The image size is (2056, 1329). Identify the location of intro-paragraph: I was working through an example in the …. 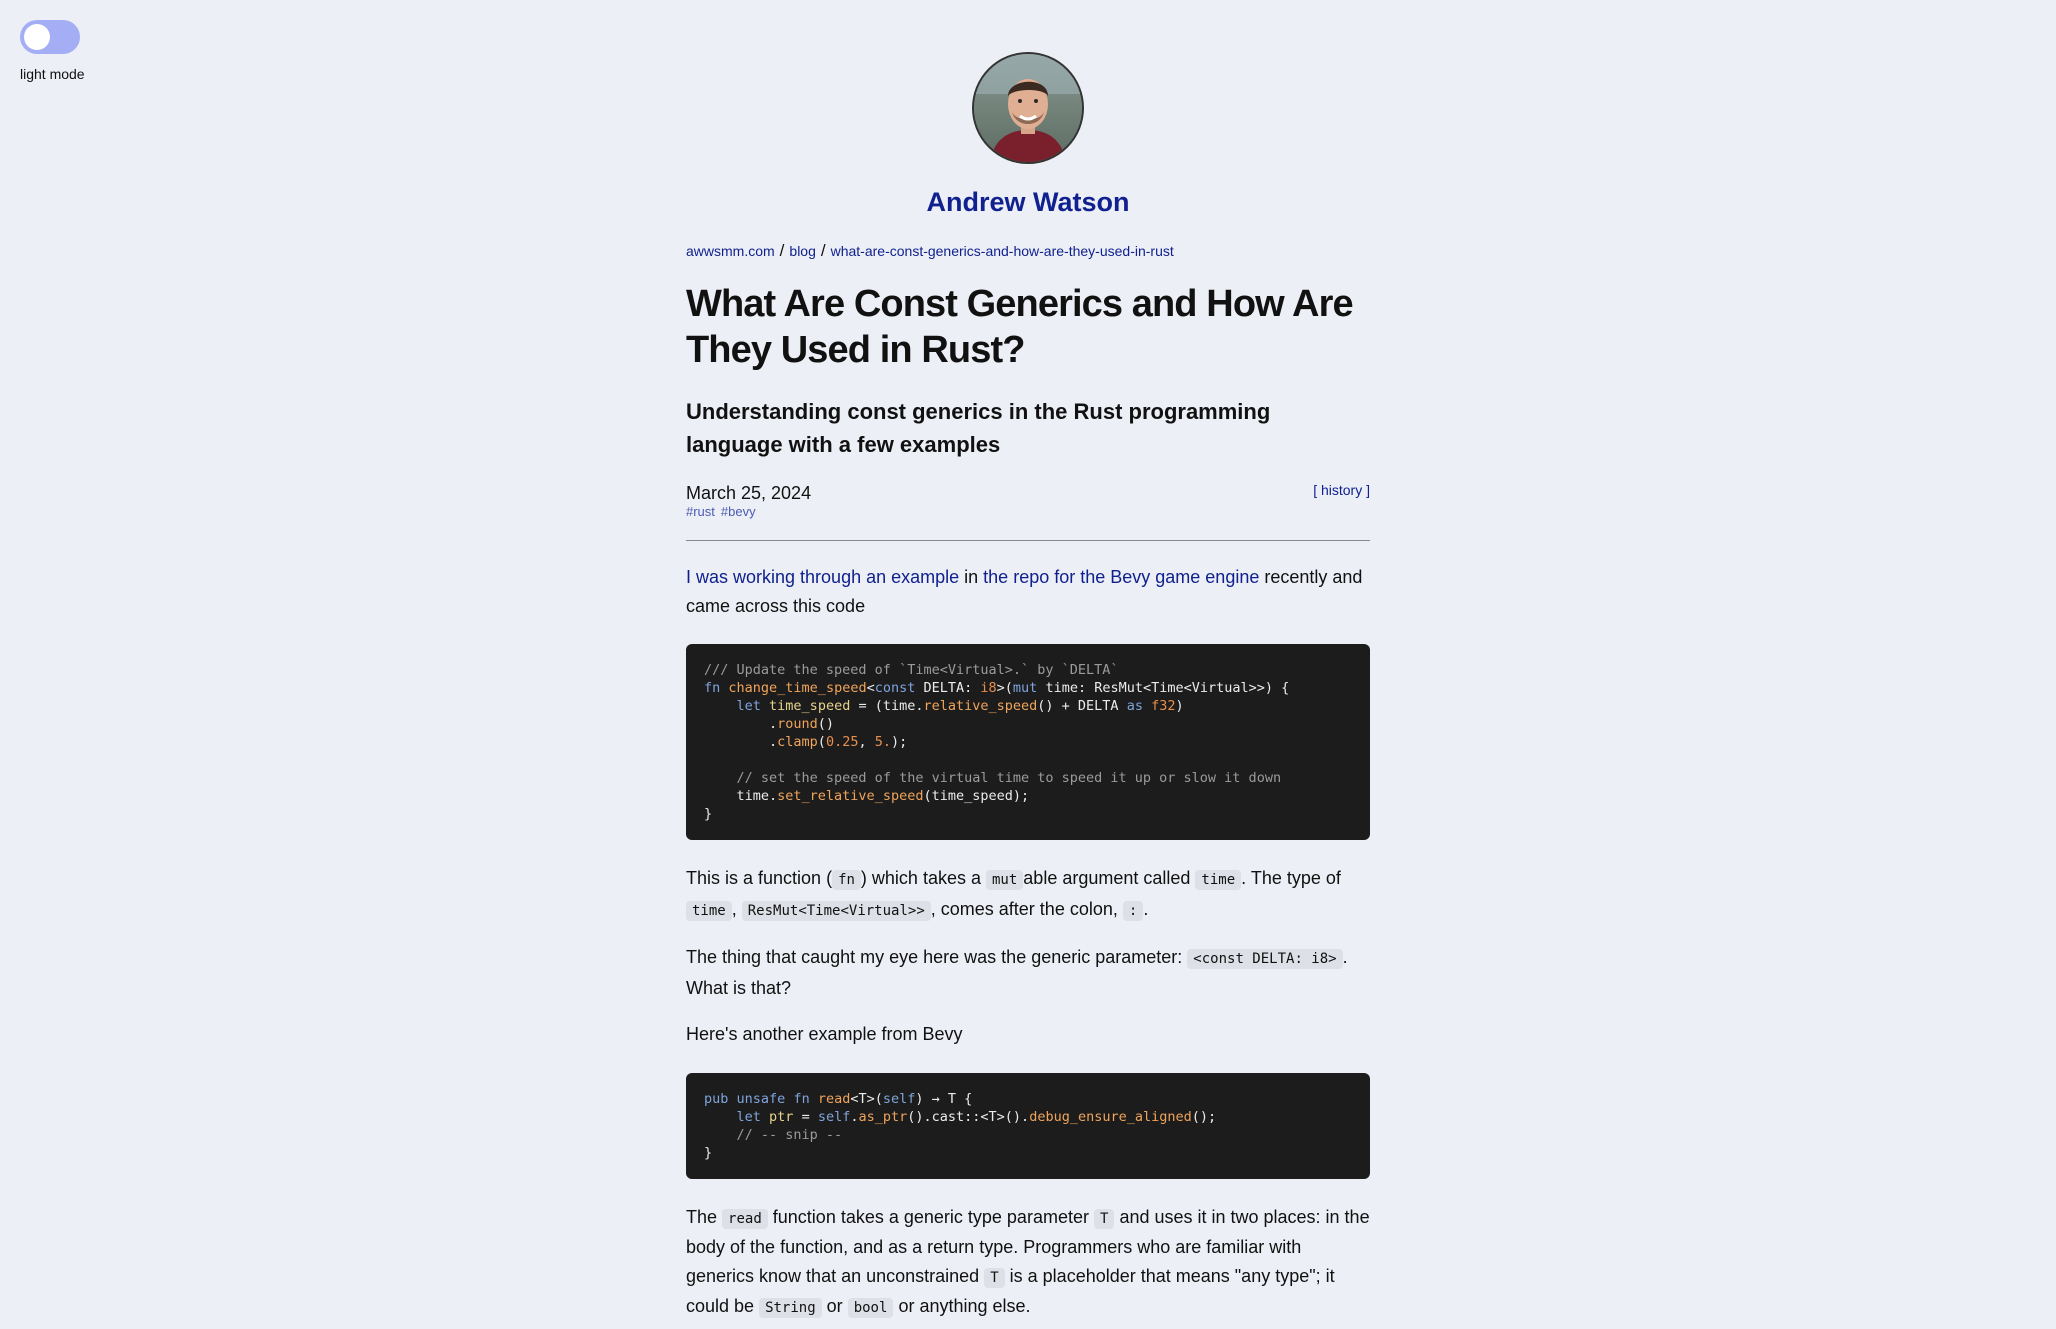
(1024, 591).